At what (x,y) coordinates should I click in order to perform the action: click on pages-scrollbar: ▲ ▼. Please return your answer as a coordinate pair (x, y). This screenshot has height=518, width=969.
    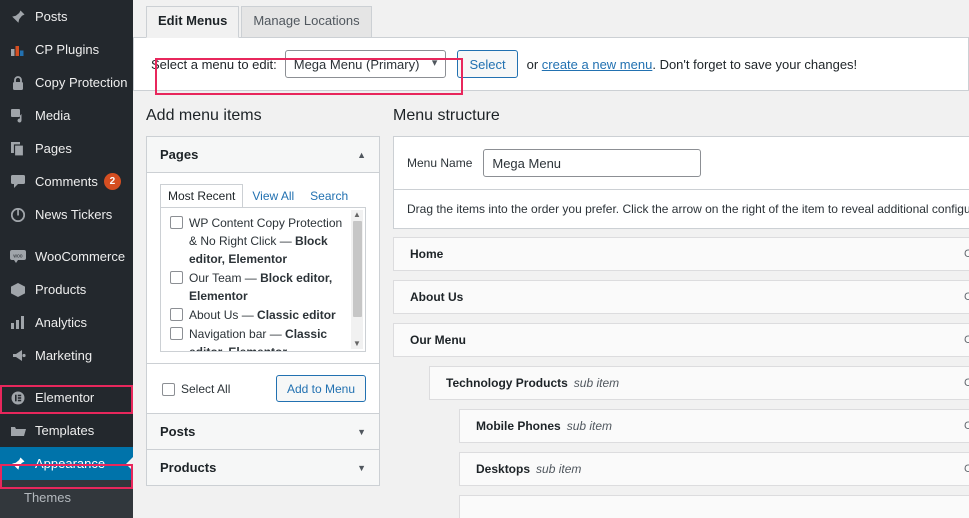
    Looking at the image, I should click on (357, 279).